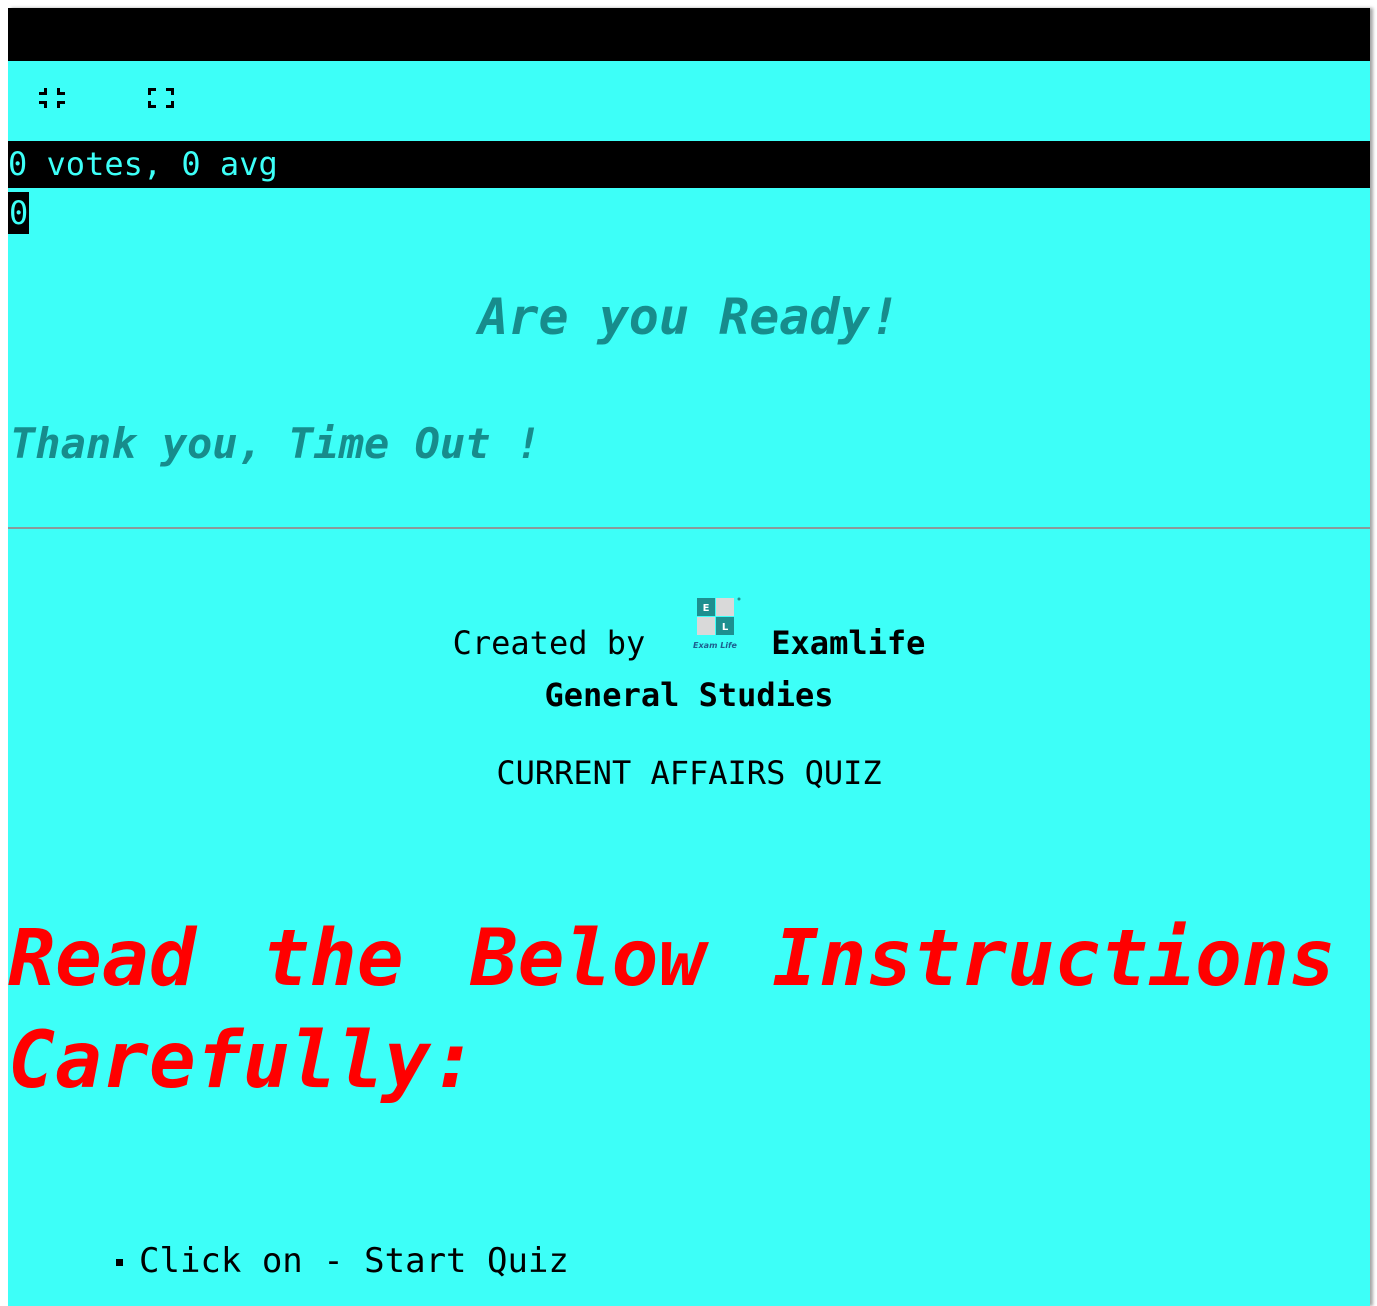 The width and height of the screenshot is (1377, 1306). Describe the element at coordinates (689, 317) in the screenshot. I see `ready-heading: Are you Ready!` at that location.